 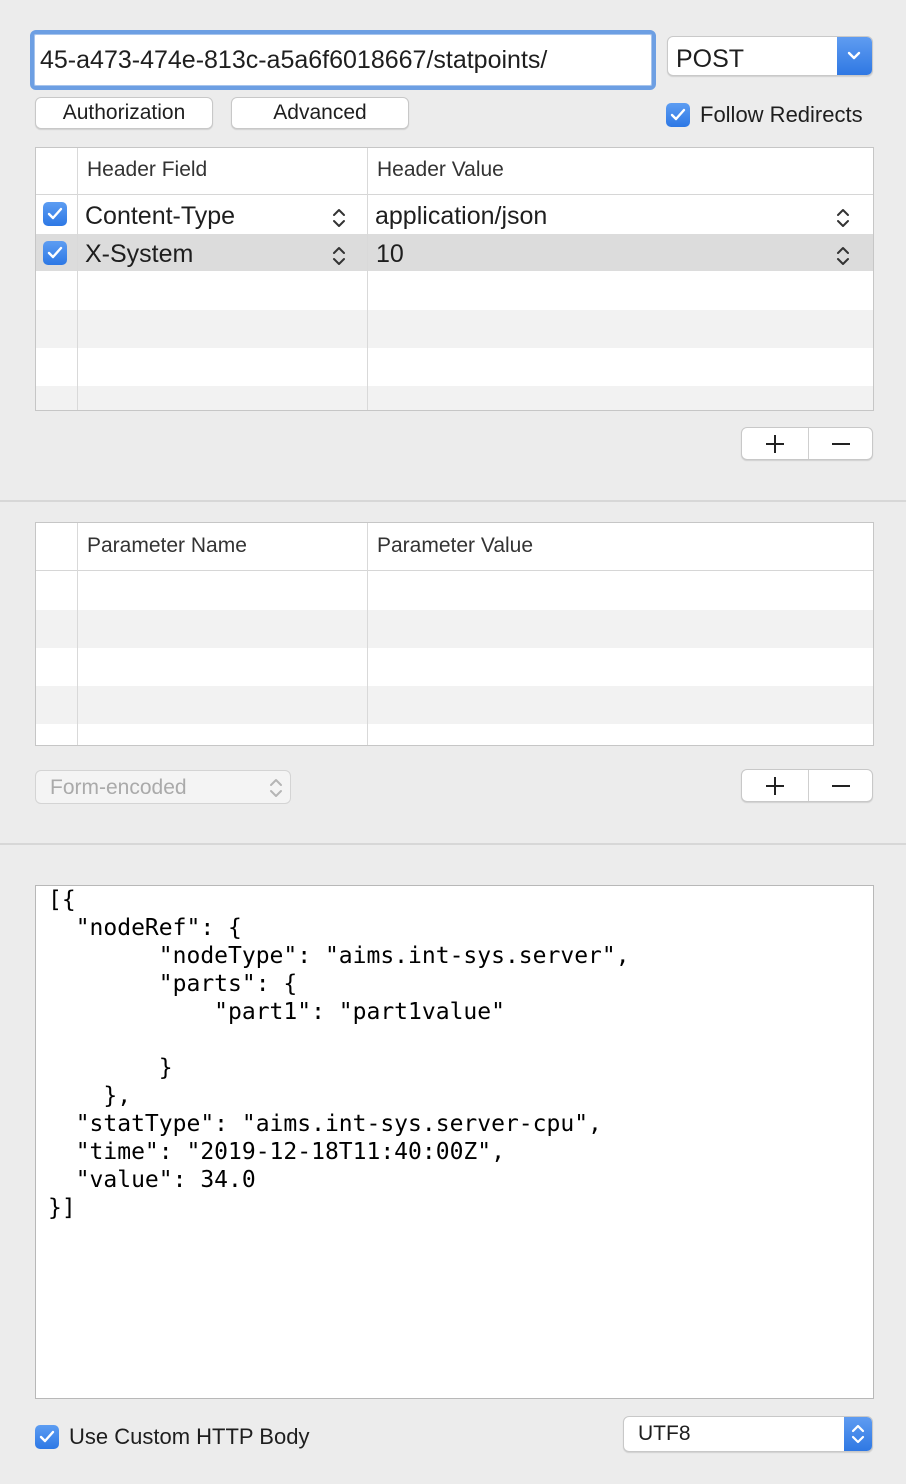 What do you see at coordinates (455, 546) in the screenshot?
I see `parameter-value-column: Parameter Value` at bounding box center [455, 546].